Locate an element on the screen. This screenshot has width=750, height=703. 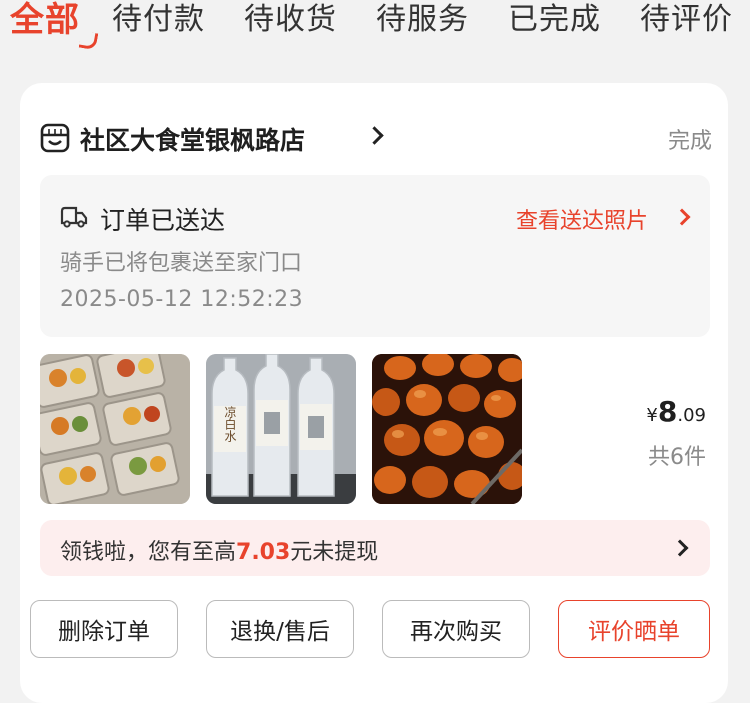
promo-suffix: 元未提现 is located at coordinates (334, 552).